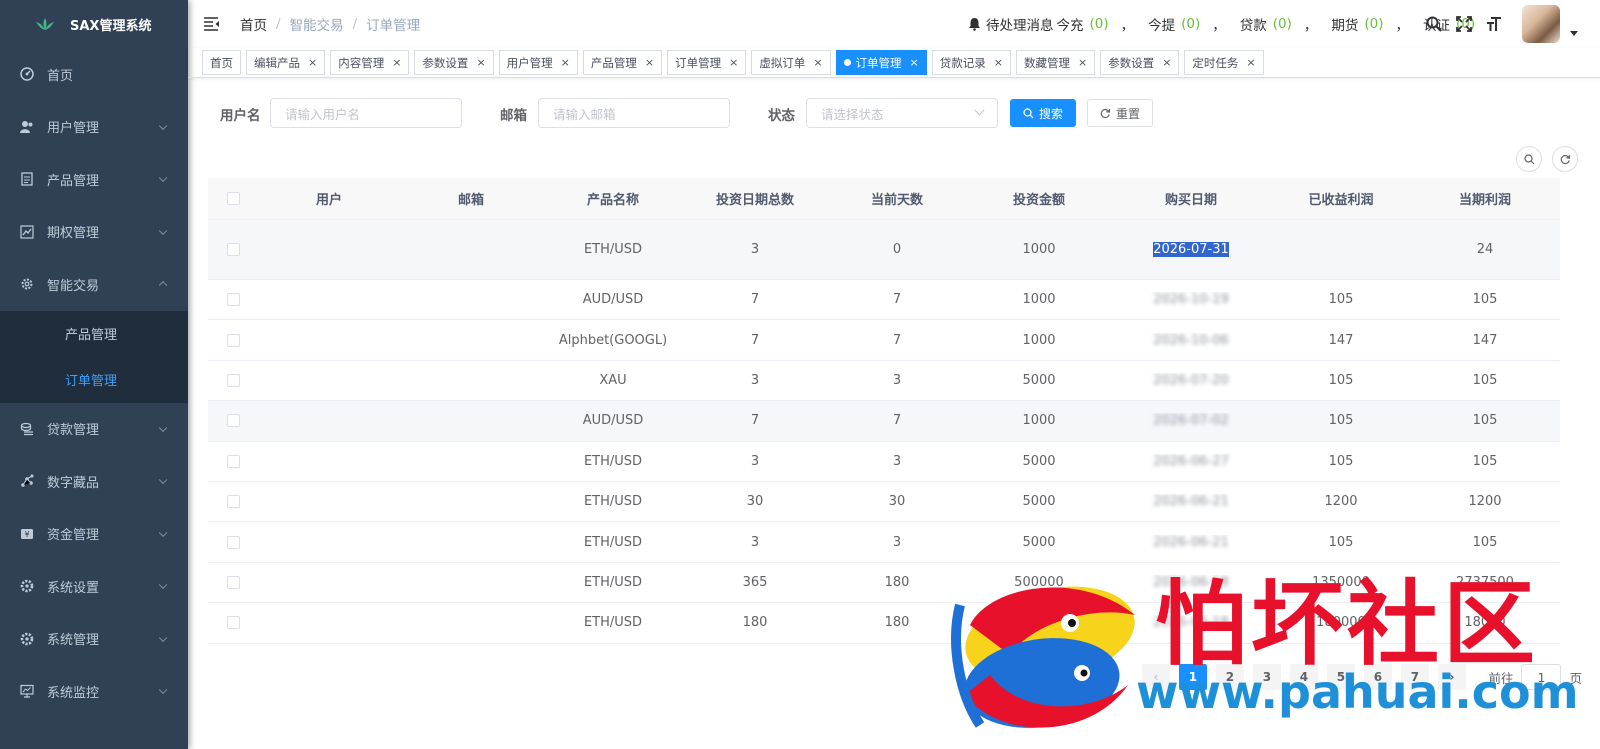 The image size is (1600, 749). Describe the element at coordinates (538, 62) in the screenshot. I see `tag-user-management: 用户管理 ×` at that location.